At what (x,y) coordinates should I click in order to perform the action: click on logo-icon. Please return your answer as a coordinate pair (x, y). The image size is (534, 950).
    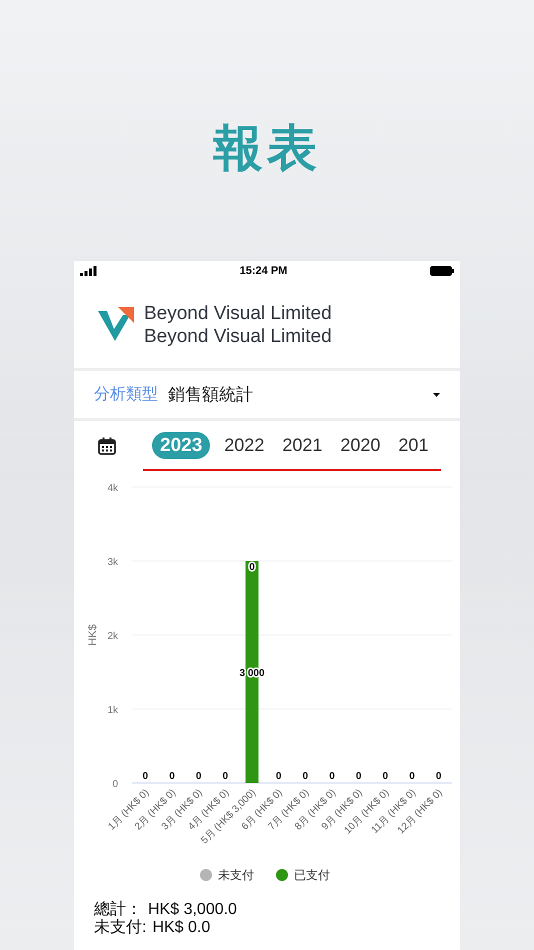
    Looking at the image, I should click on (117, 324).